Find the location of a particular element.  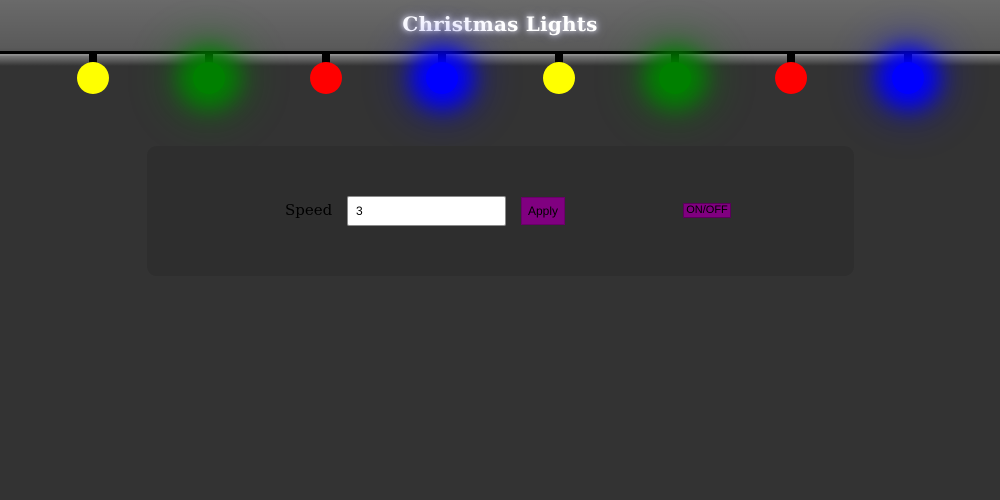

apply-button: Apply is located at coordinates (543, 211).